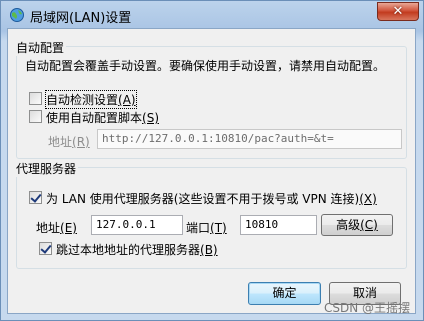 This screenshot has height=321, width=424. I want to click on use-proxy-accel: (X), so click(368, 199).